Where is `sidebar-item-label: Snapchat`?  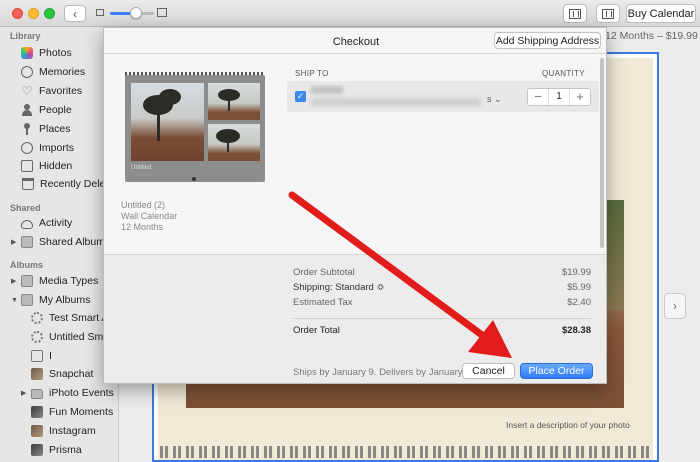 sidebar-item-label: Snapchat is located at coordinates (71, 374).